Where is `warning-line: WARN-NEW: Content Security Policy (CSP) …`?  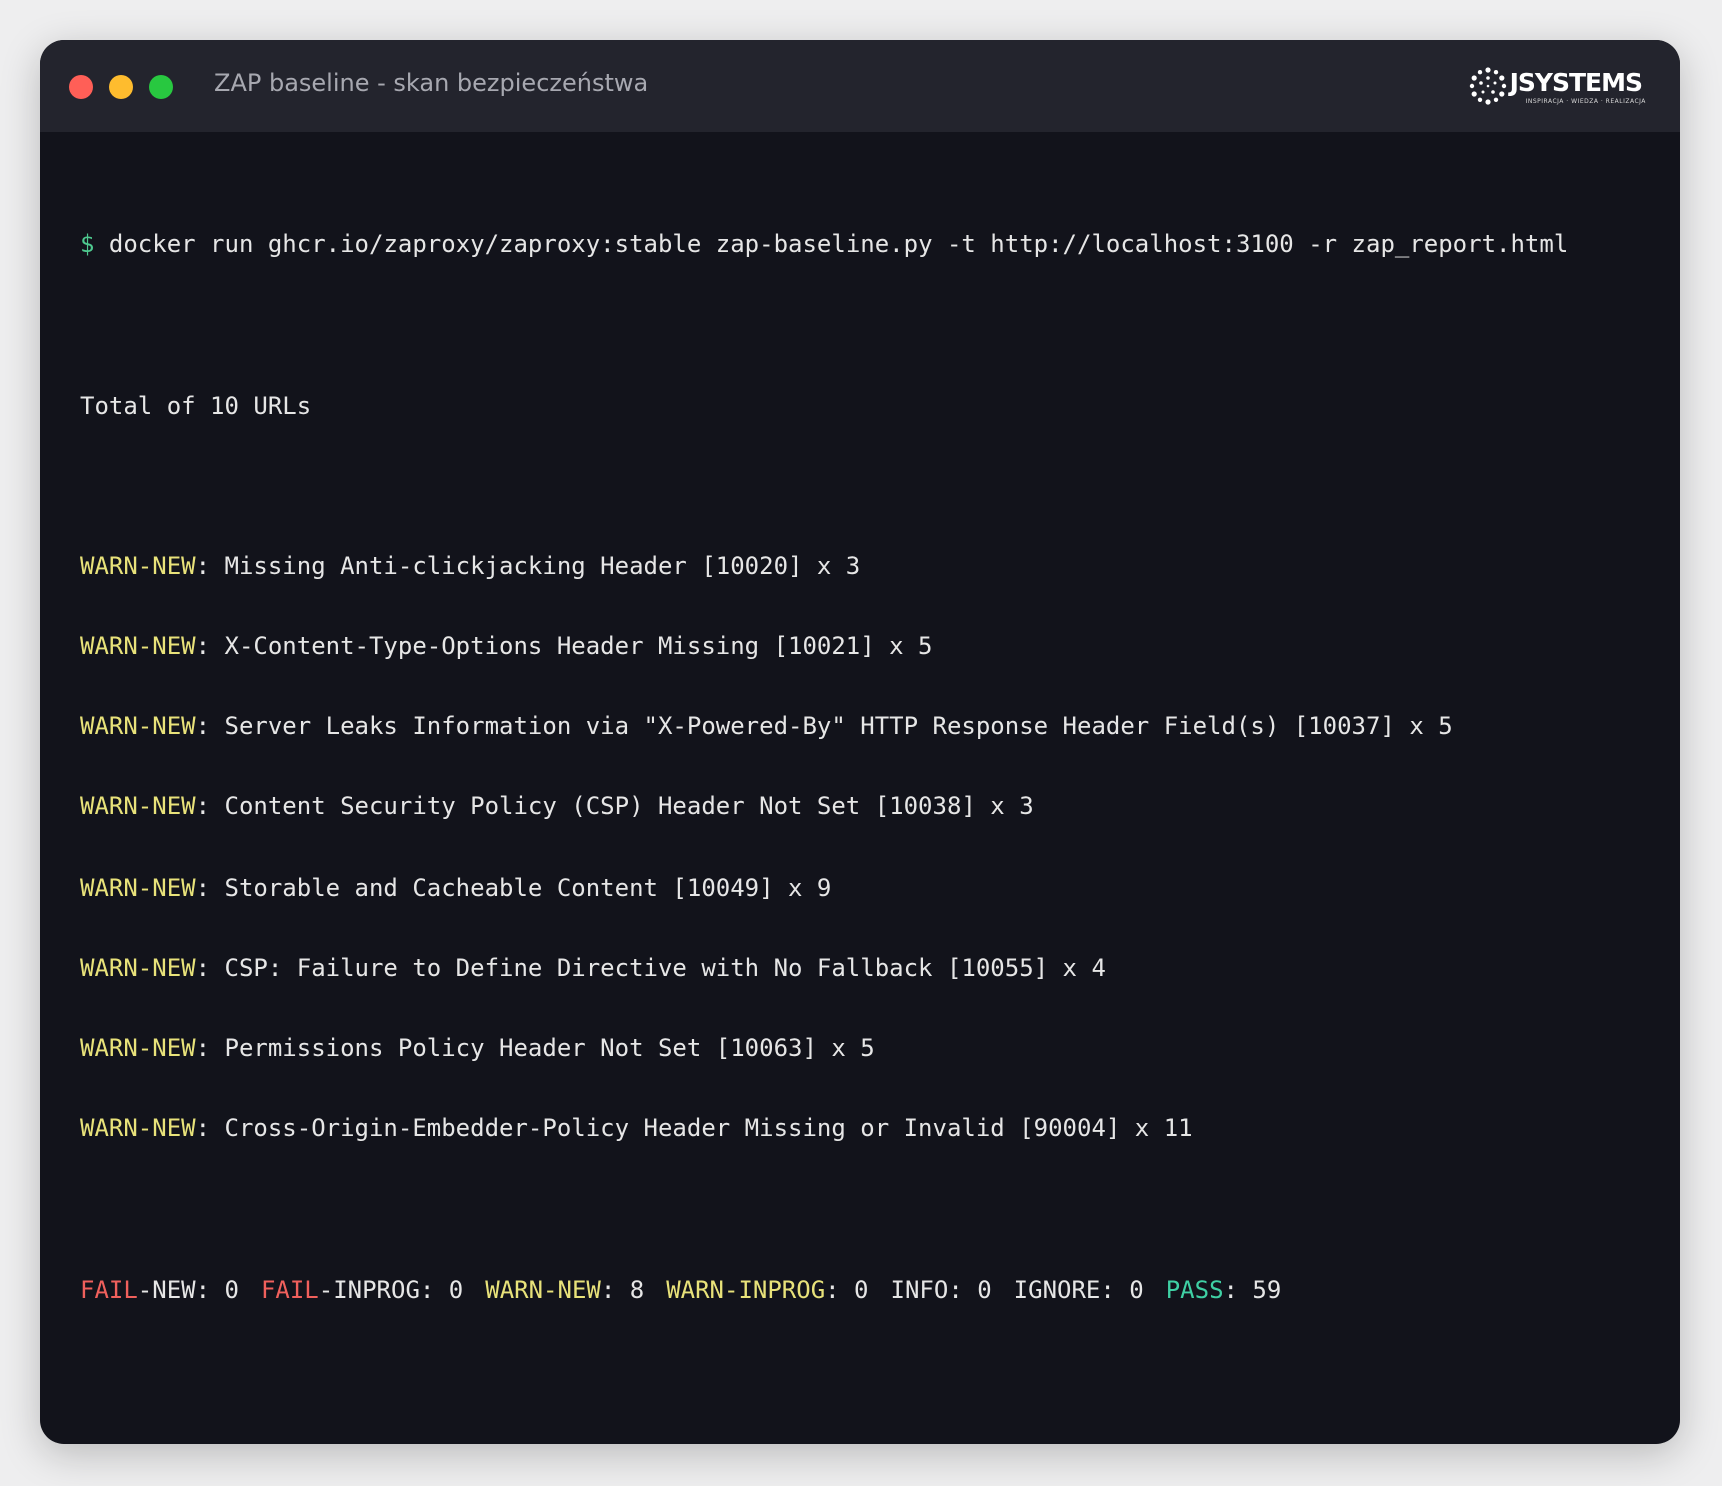
warning-line: WARN-NEW: Content Security Policy (CSP) … is located at coordinates (557, 806).